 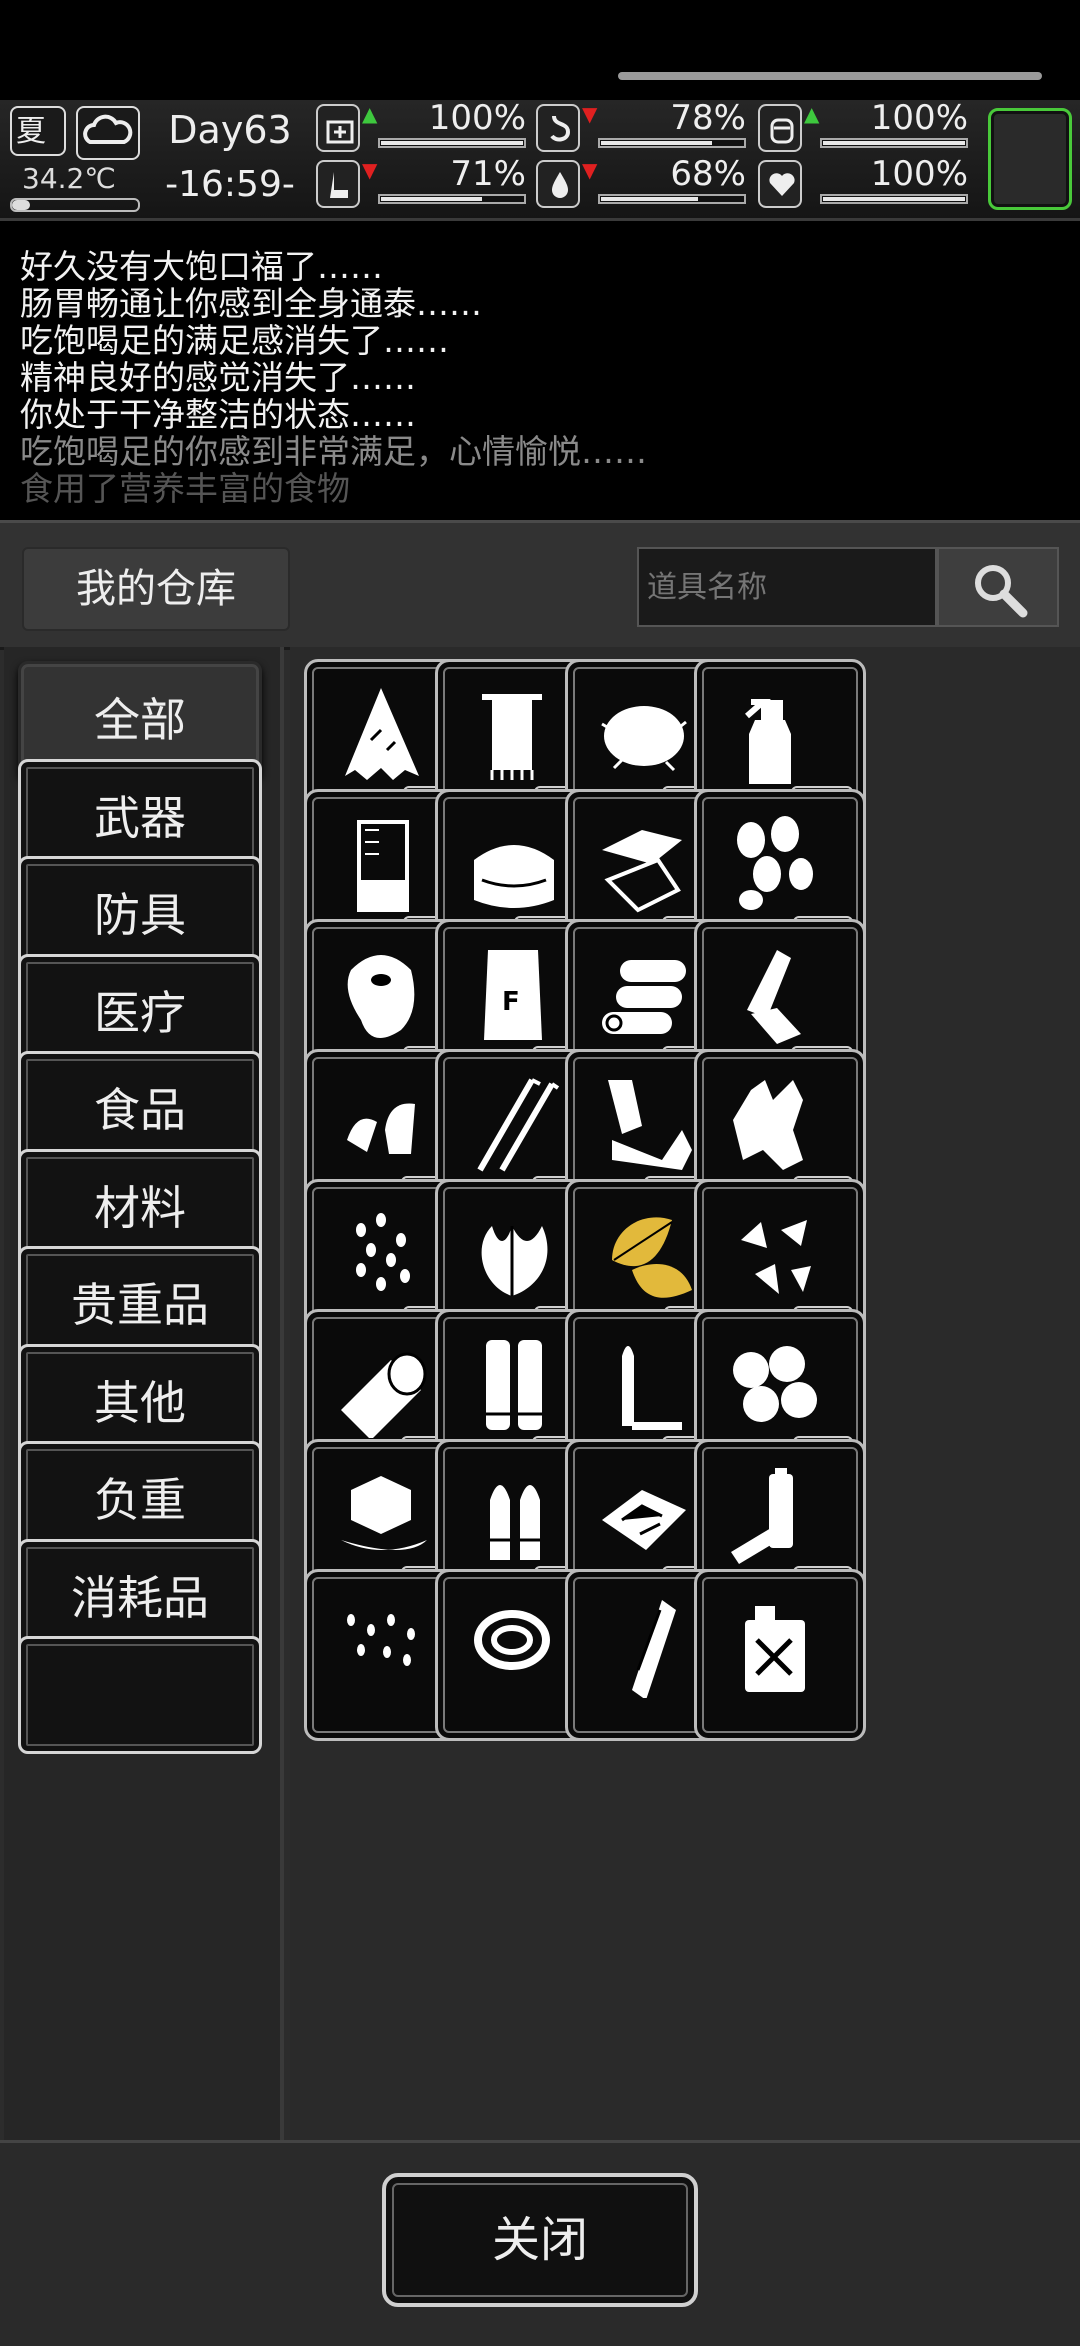 I want to click on warehouse-header: 我的仓库, so click(x=540, y=586).